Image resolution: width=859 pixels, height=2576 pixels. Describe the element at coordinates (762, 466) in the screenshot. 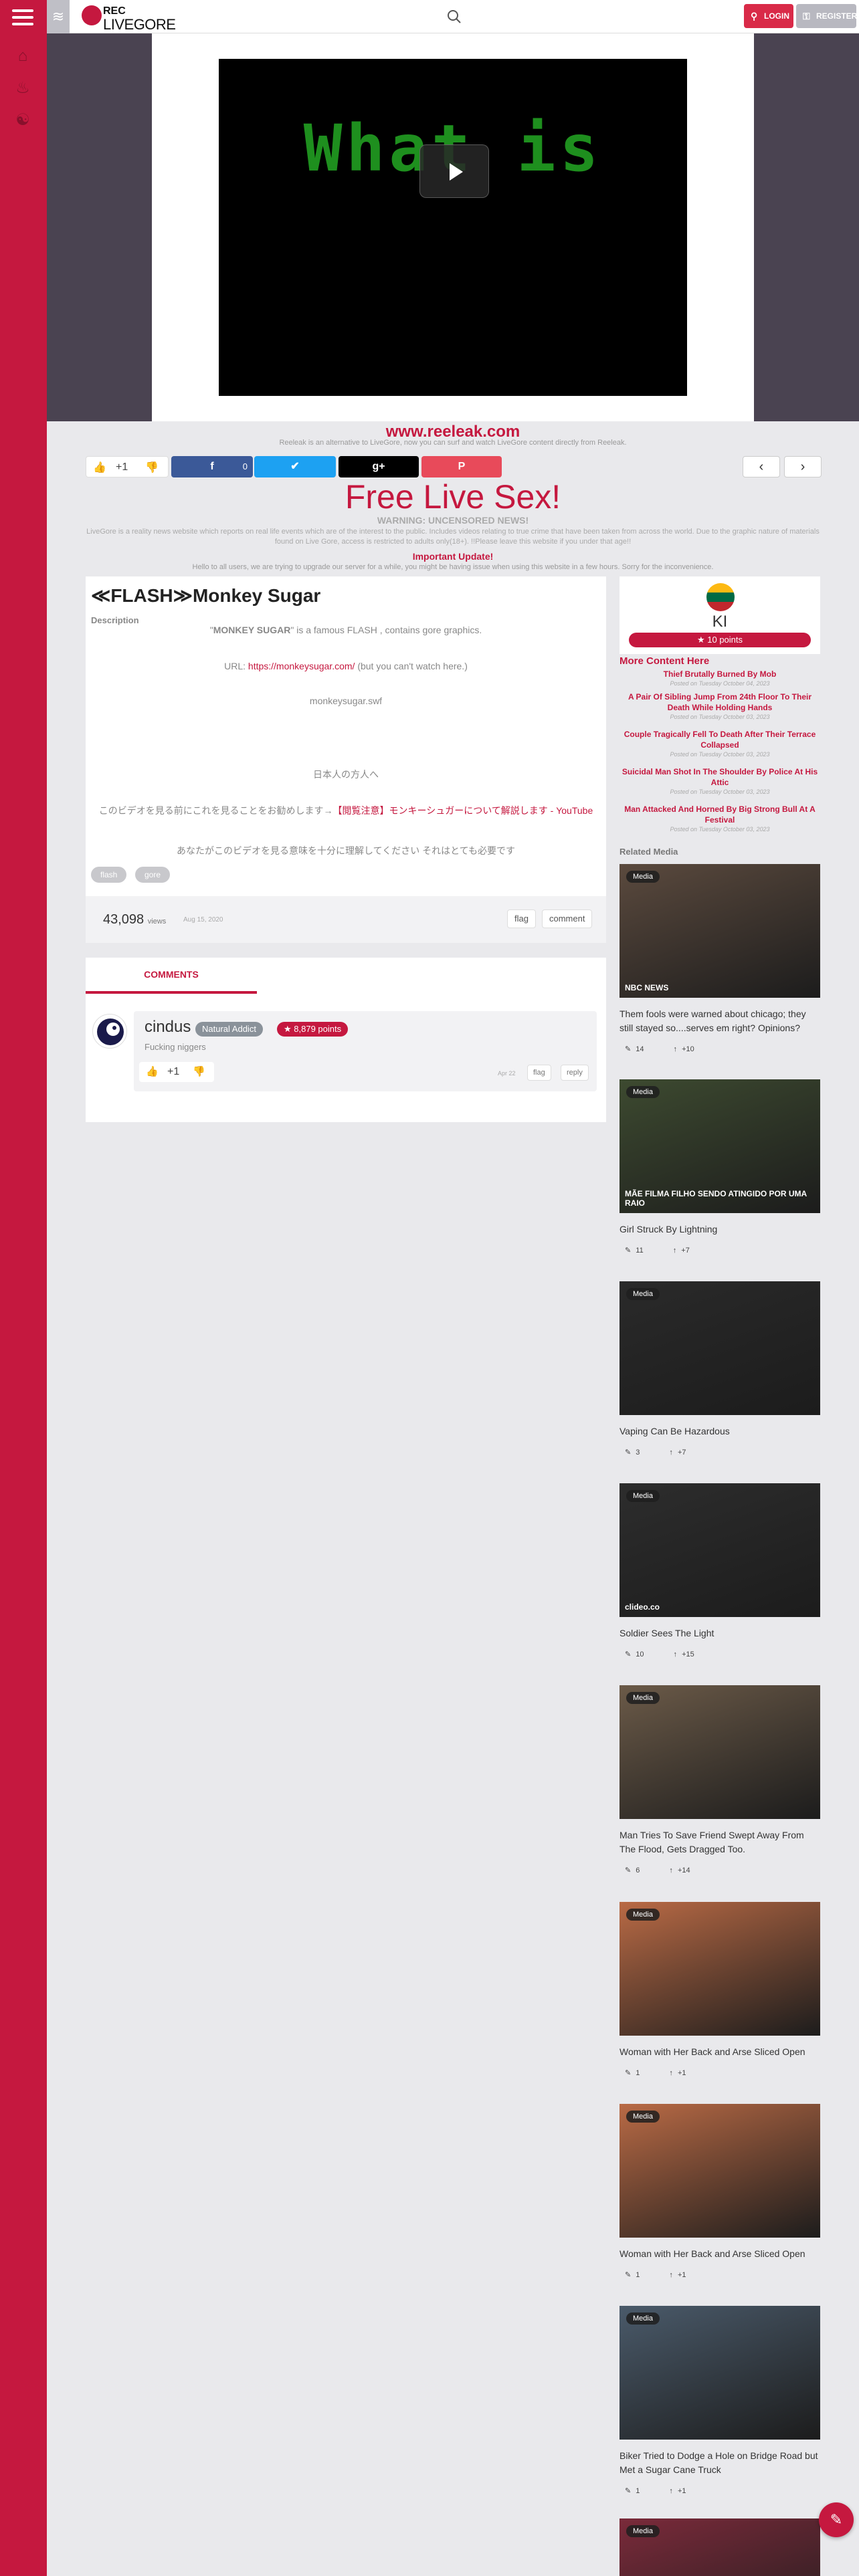

I see `previous-post-button: ‹` at that location.